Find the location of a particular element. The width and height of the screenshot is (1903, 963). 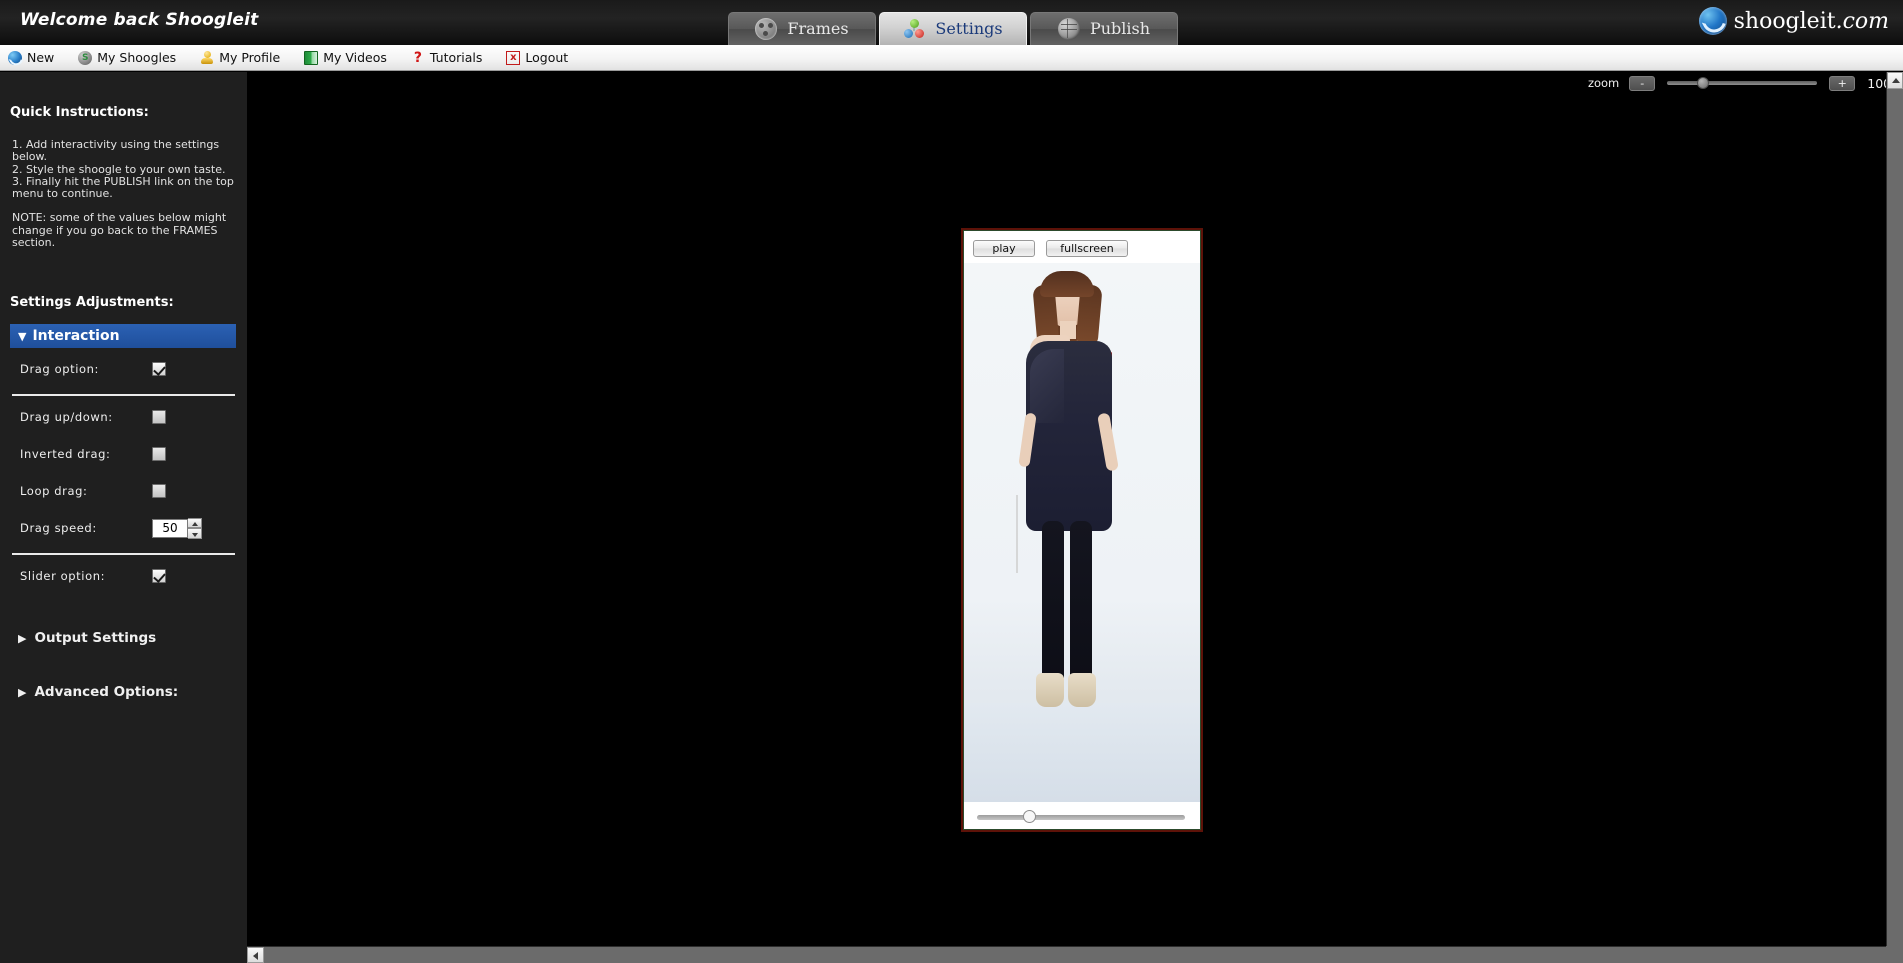

menu-item-tutorials: Tutorials is located at coordinates (446, 58).